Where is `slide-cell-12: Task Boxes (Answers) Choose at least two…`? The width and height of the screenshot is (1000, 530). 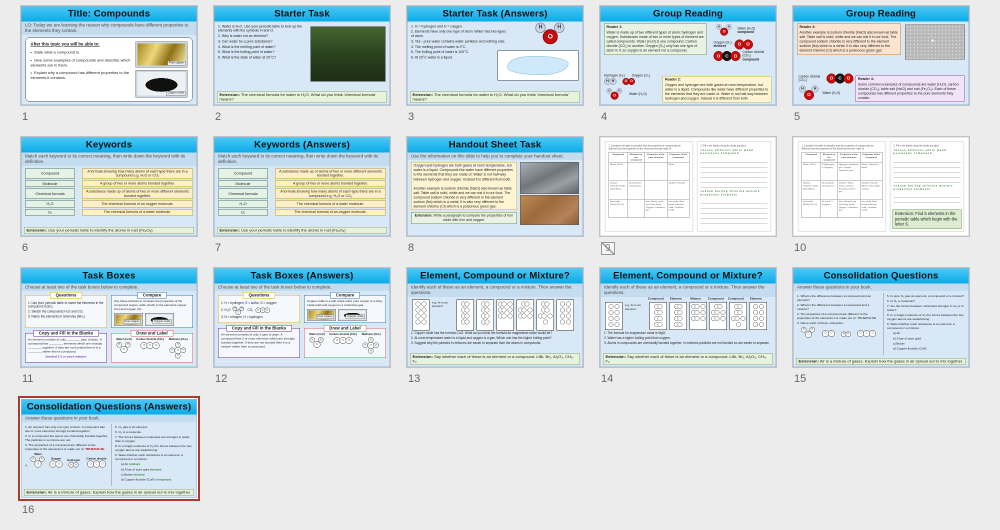 slide-cell-12: Task Boxes (Answers) Choose at least two… is located at coordinates (302, 333).